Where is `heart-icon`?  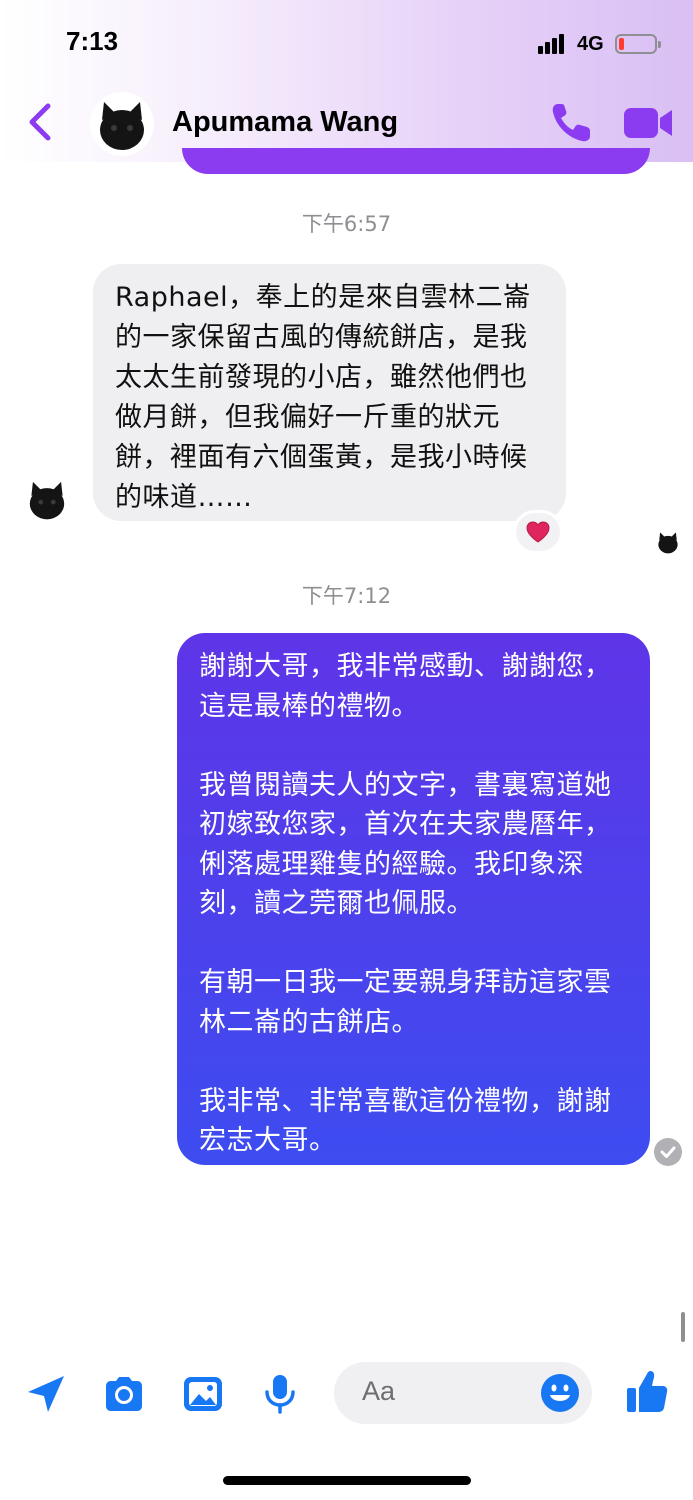 heart-icon is located at coordinates (538, 532).